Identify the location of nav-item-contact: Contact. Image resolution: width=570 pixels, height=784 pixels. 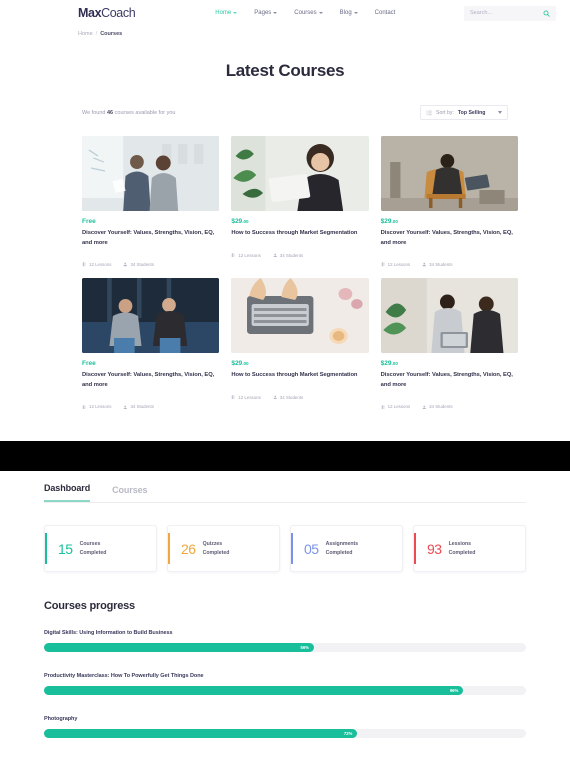
(385, 13).